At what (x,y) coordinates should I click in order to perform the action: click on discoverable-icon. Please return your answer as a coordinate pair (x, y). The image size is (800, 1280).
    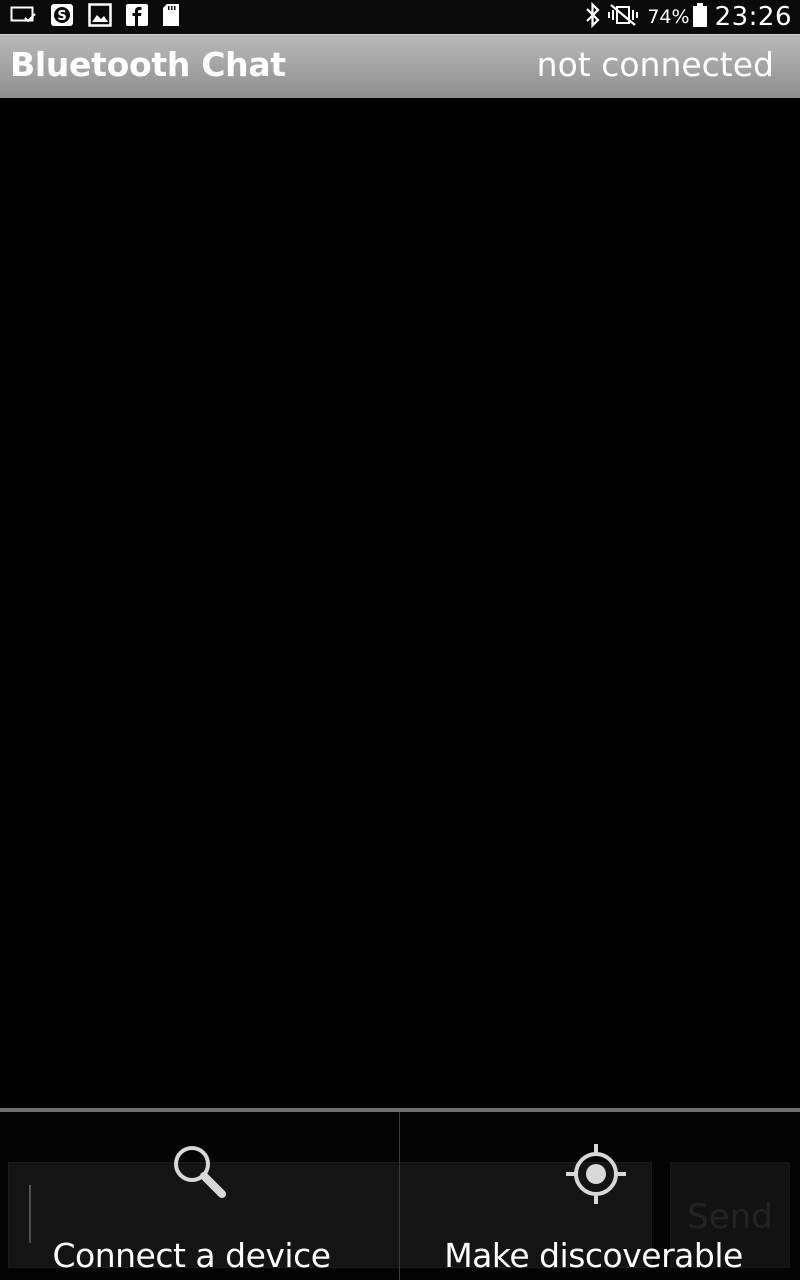
    Looking at the image, I should click on (596, 1176).